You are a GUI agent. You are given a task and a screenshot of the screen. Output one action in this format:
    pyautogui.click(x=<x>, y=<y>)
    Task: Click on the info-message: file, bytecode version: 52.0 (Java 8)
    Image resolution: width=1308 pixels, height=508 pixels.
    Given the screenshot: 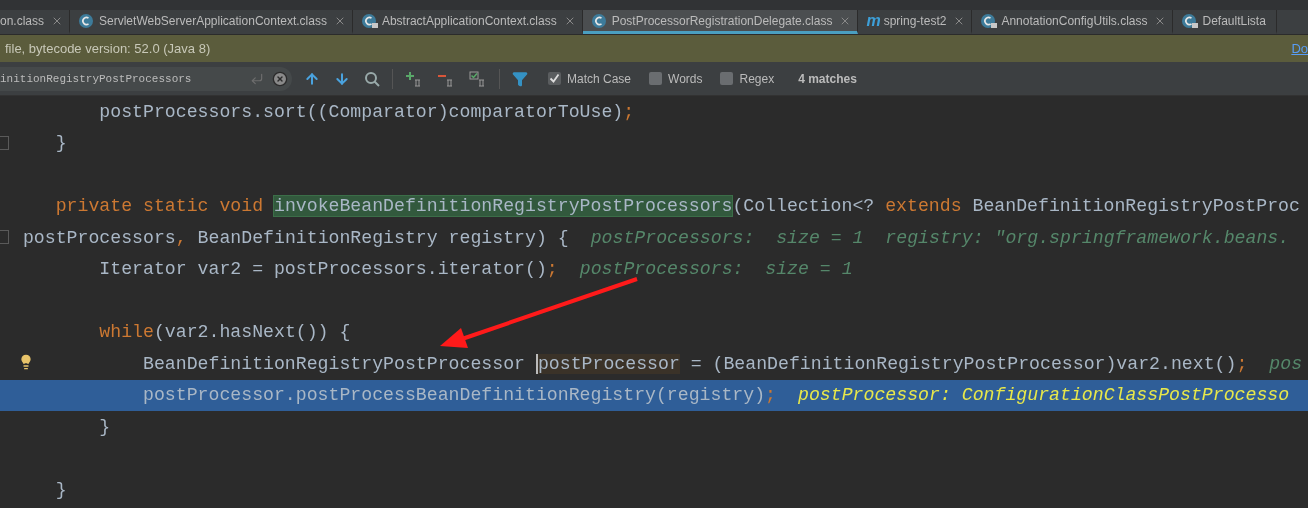 What is the action you would take?
    pyautogui.click(x=108, y=48)
    